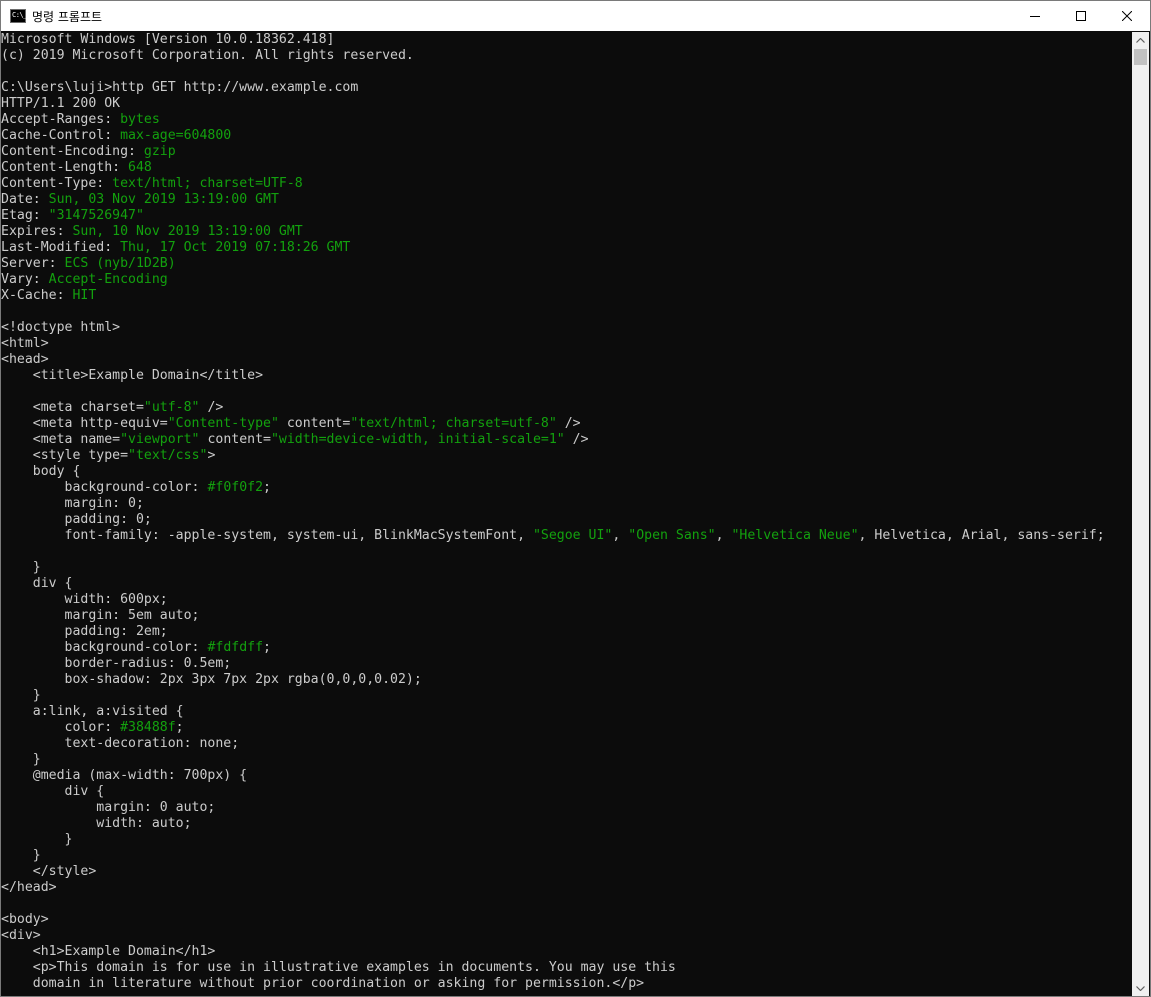  I want to click on console-text: <style type=, so click(65, 455).